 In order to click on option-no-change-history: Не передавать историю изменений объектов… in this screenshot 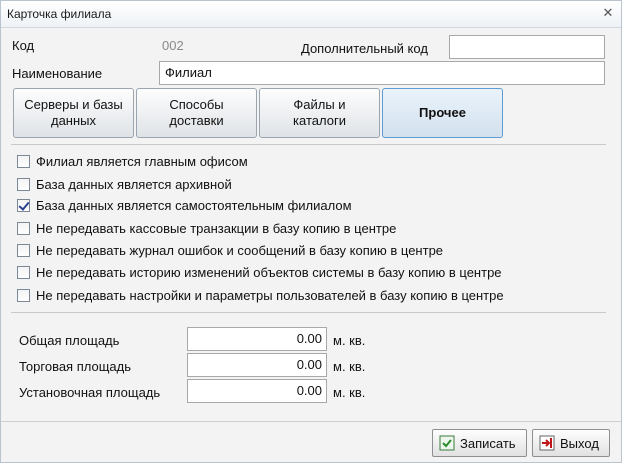, I will do `click(259, 272)`.